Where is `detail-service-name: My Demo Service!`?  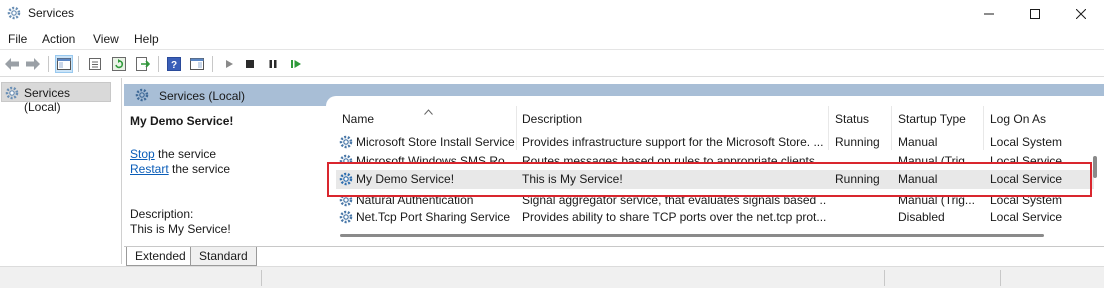
detail-service-name: My Demo Service! is located at coordinates (182, 121).